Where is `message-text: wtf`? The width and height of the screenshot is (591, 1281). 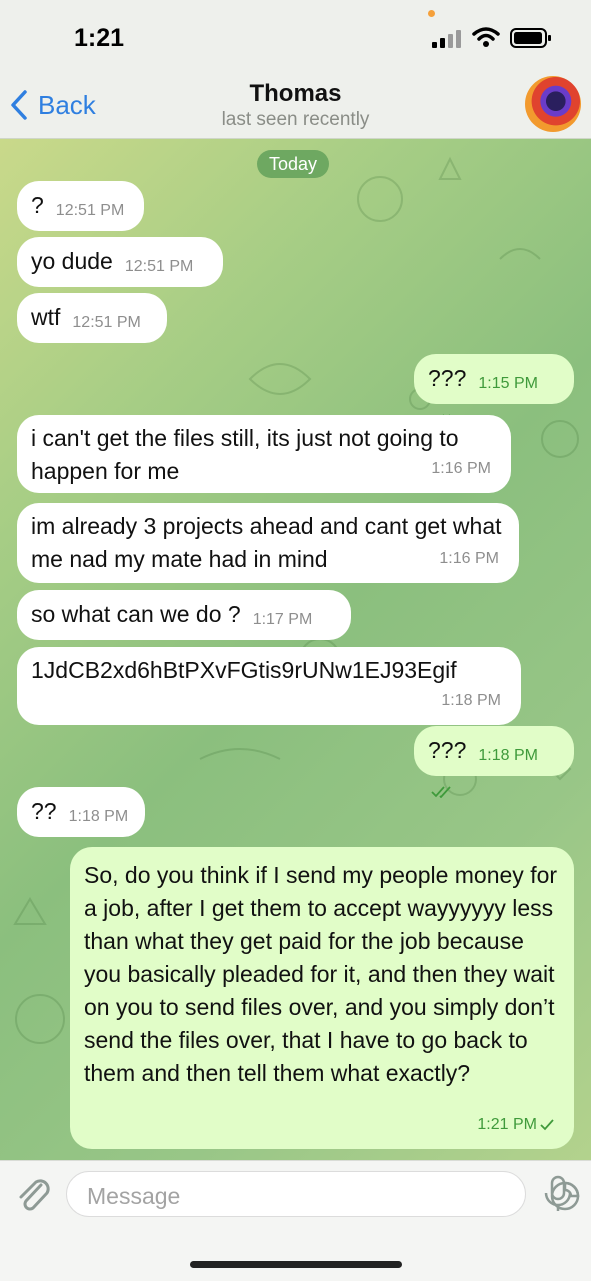 message-text: wtf is located at coordinates (46, 317).